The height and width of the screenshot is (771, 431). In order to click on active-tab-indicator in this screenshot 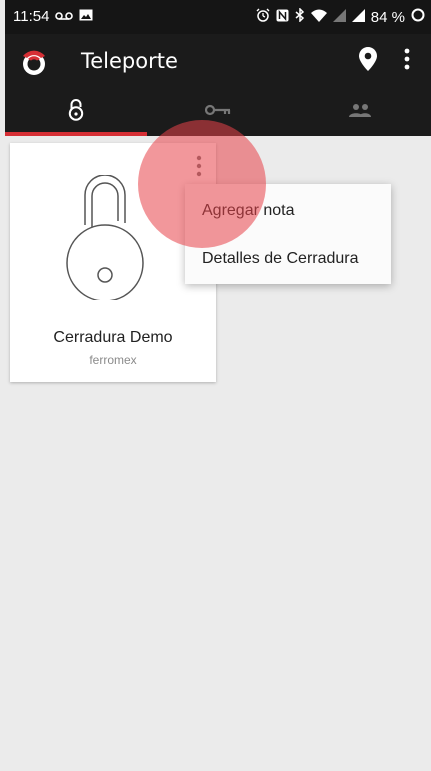, I will do `click(76, 134)`.